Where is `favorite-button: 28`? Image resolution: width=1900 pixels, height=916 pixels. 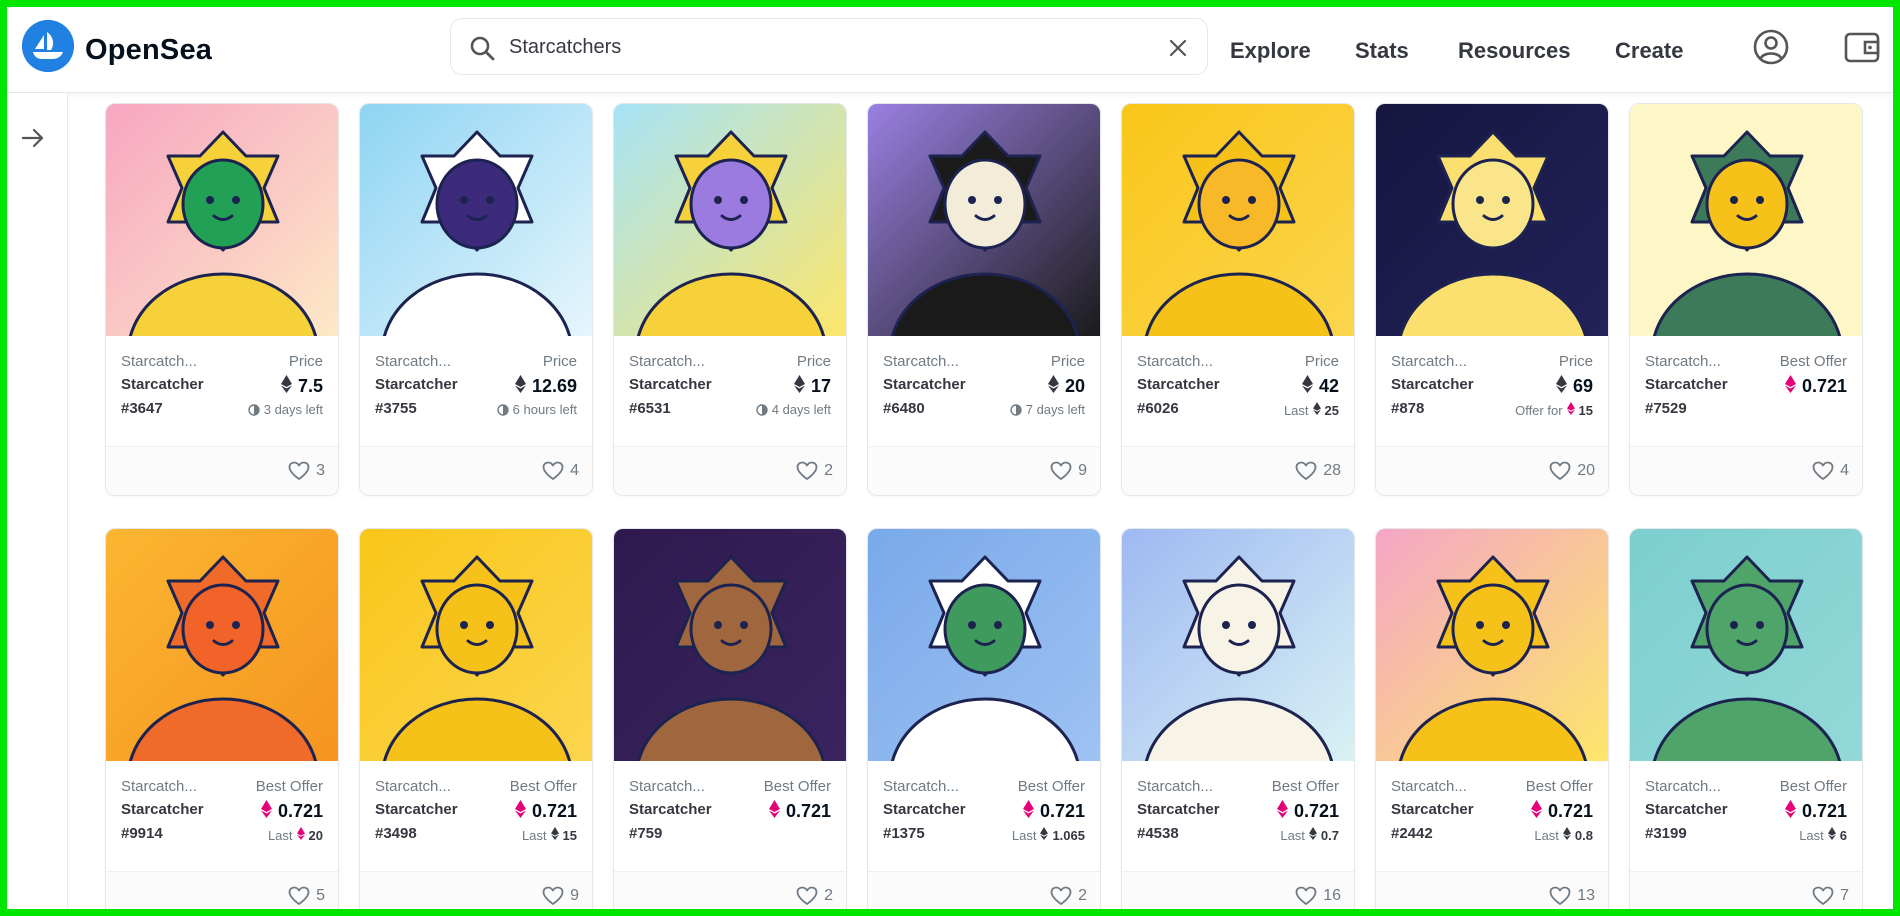 favorite-button: 28 is located at coordinates (1318, 471).